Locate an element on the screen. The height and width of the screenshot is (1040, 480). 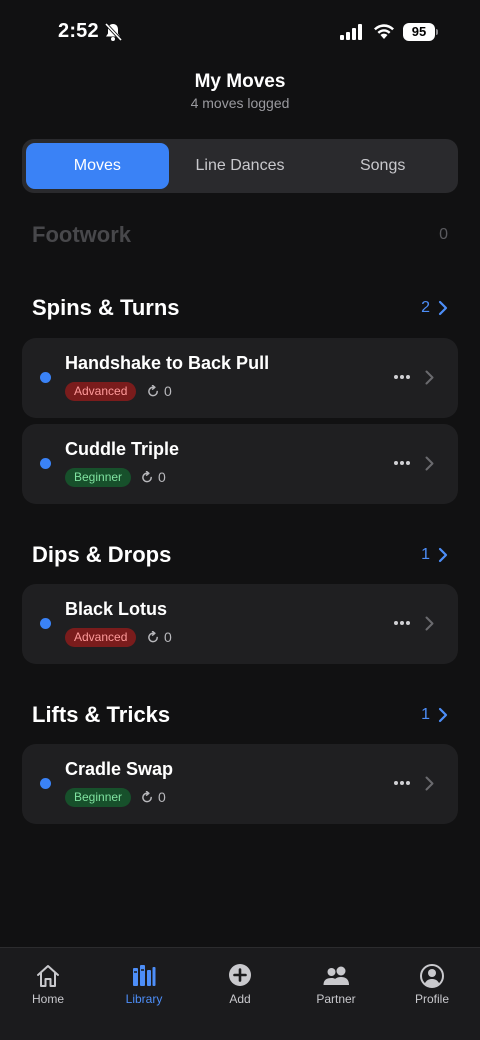
tab-profile: Profile is located at coordinates (432, 994).